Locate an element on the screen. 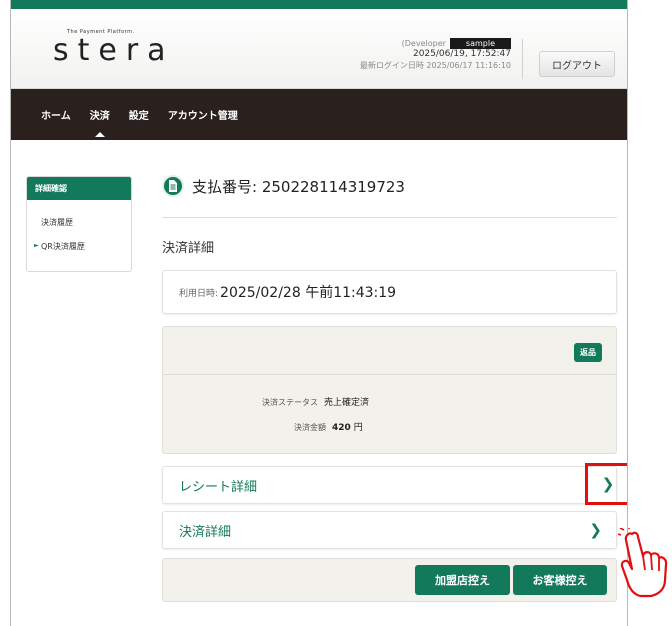  payment-header: 支払番号: 250228114319723 is located at coordinates (389, 186).